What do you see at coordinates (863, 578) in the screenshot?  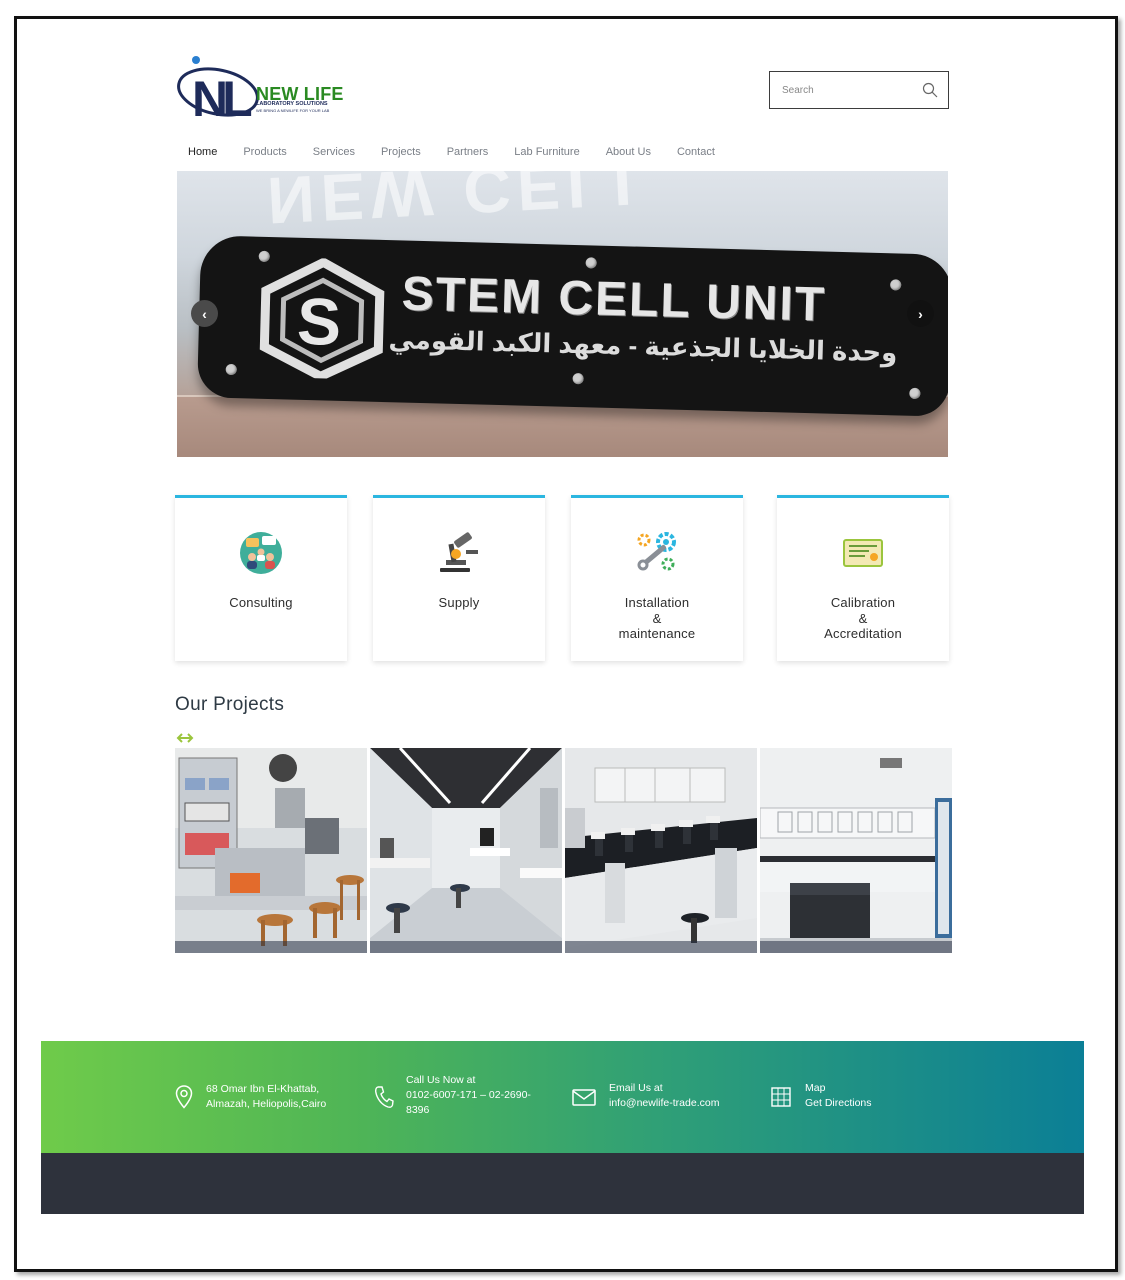 I see `service-card-calibration: Calibration & Accreditation` at bounding box center [863, 578].